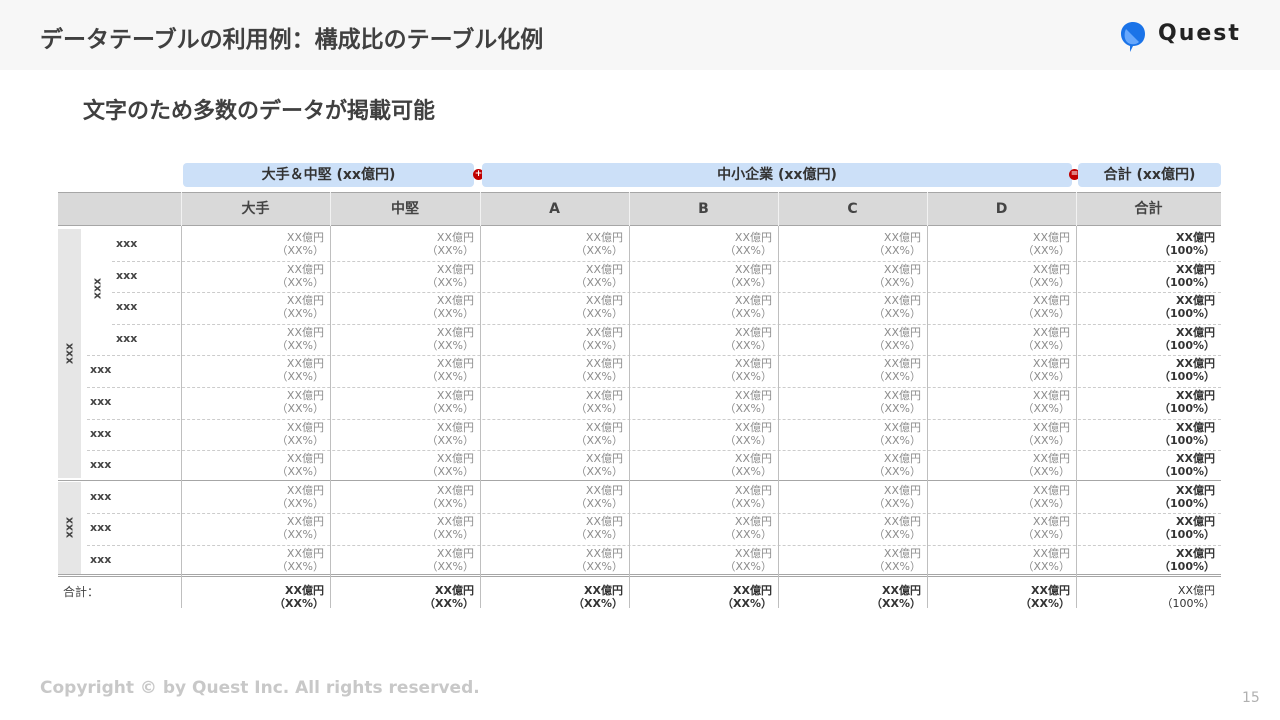  I want to click on page-title: データテーブルの利用例：構成比のテーブル化例, so click(292, 40).